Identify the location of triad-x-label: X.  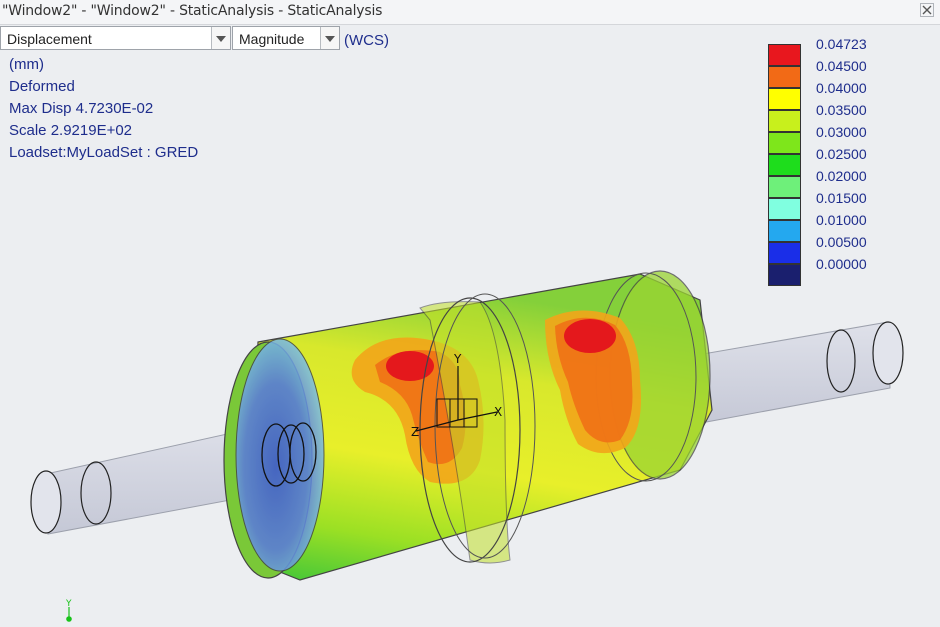
(498, 412).